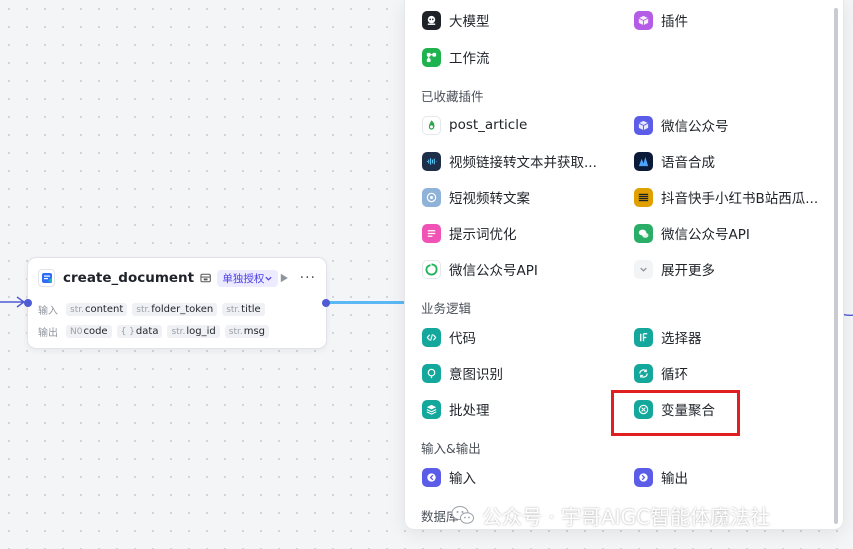  Describe the element at coordinates (97, 309) in the screenshot. I see `input-param: str.content` at that location.